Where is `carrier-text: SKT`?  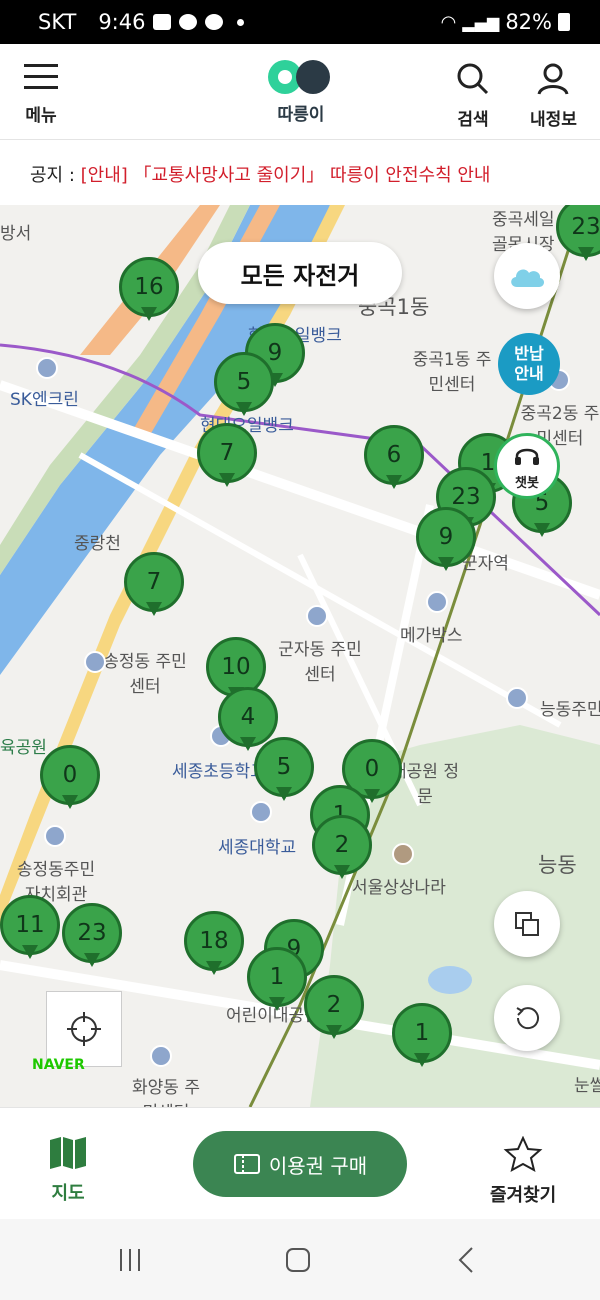
carrier-text: SKT is located at coordinates (57, 22).